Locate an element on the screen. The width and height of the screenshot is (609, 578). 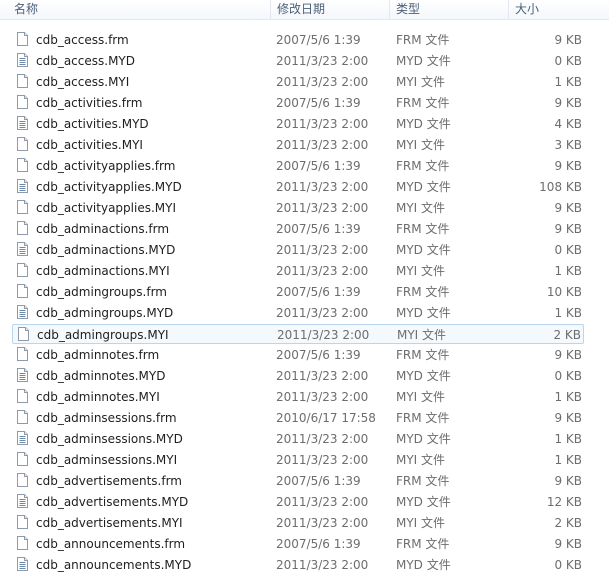
file-name: cdb_adminactions.MYD is located at coordinates (106, 250).